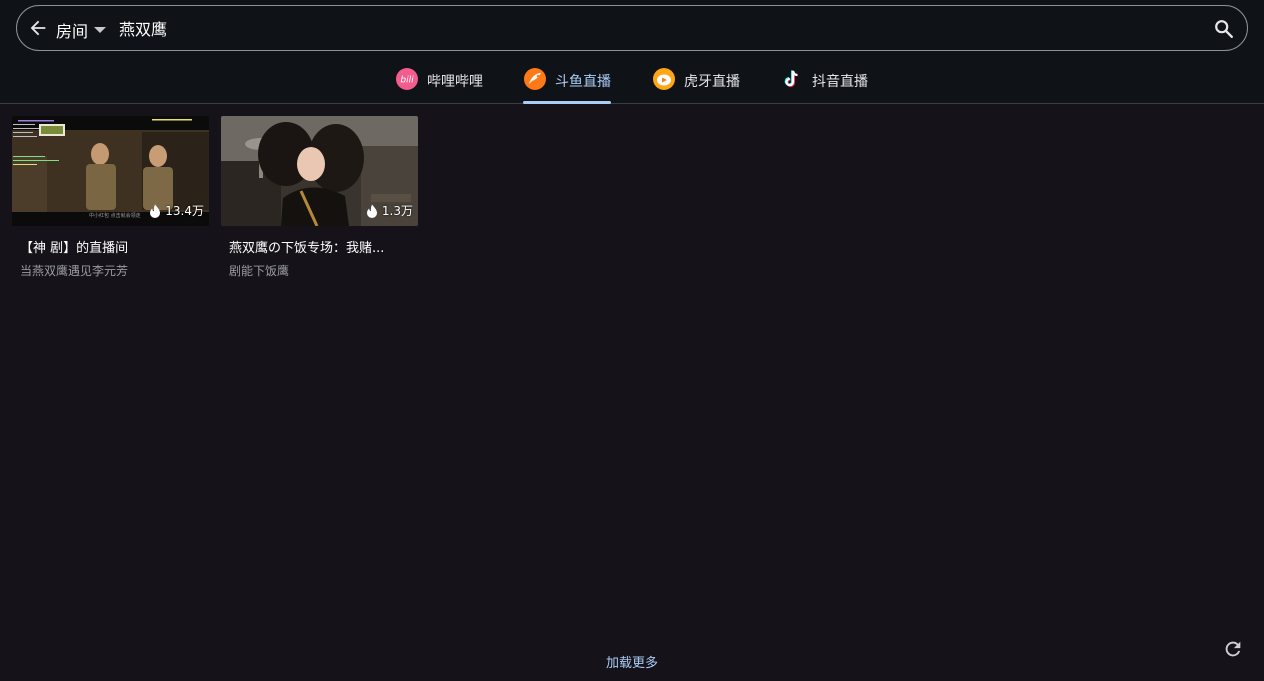  I want to click on room-card: 1.3万 燕双鹰の下饭专场：我赌... 剧能下饭鹰, so click(319, 197).